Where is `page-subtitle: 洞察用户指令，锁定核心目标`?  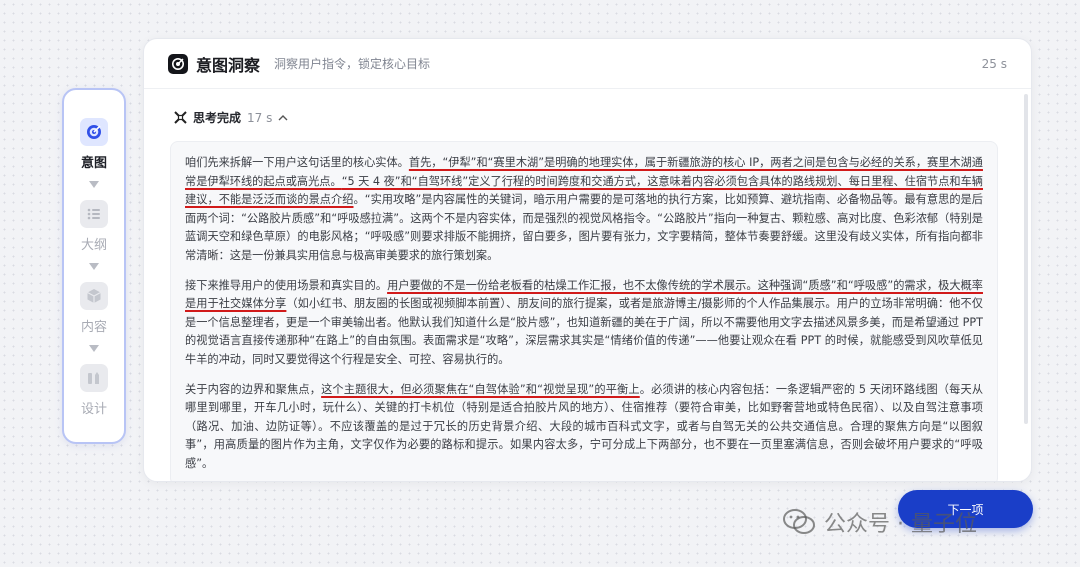 page-subtitle: 洞察用户指令，锁定核心目标 is located at coordinates (352, 64).